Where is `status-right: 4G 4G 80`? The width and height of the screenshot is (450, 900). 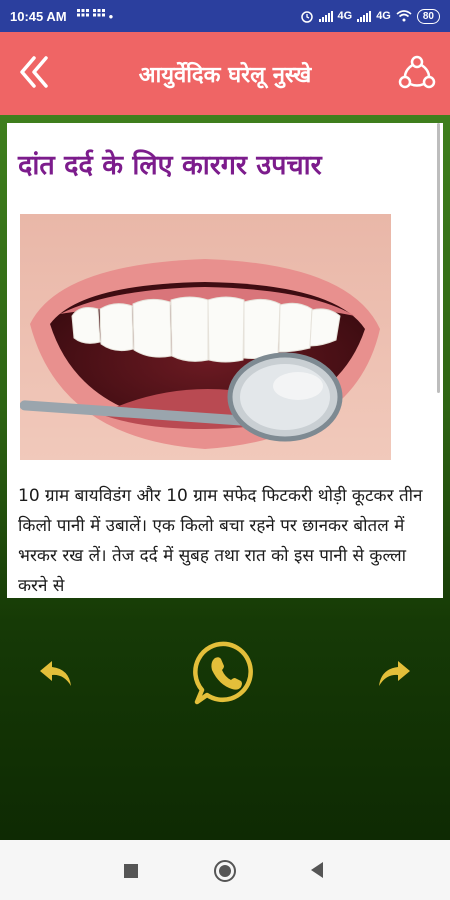 status-right: 4G 4G 80 is located at coordinates (370, 16).